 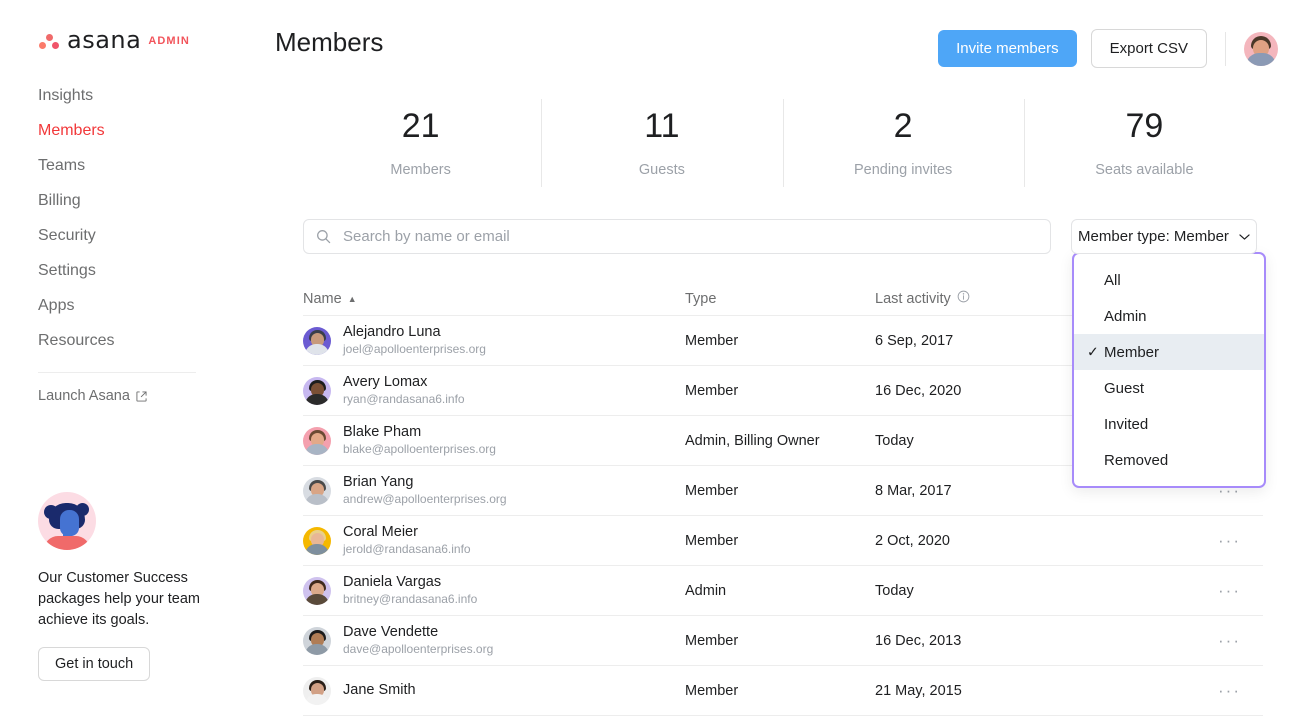 What do you see at coordinates (894, 590) in the screenshot?
I see `member-last-activity: Today` at bounding box center [894, 590].